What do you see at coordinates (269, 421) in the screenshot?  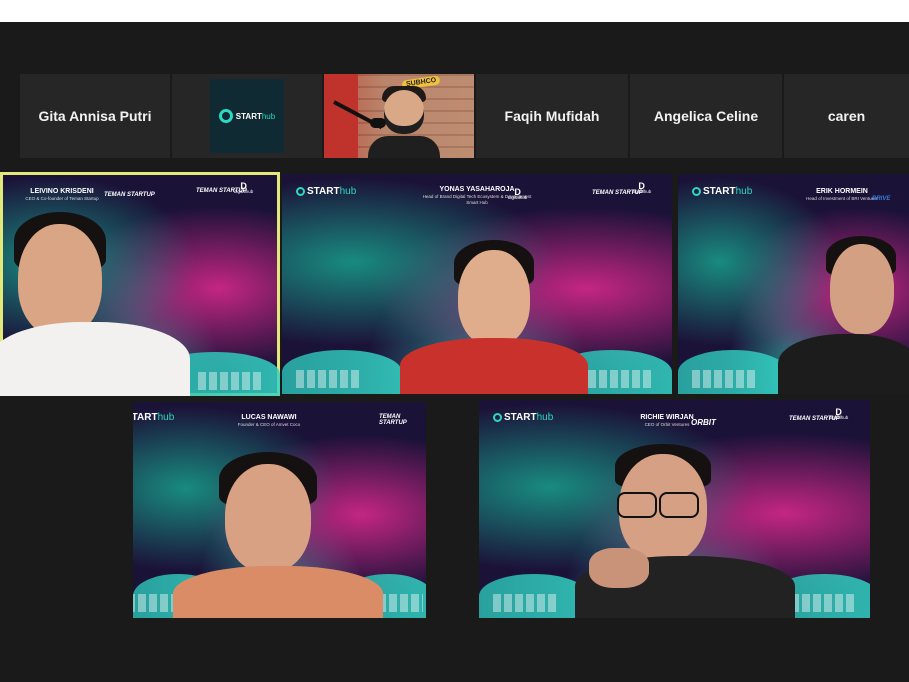 I see `speaker-caption: LUCAS NAWAWI Founder & CEO of Amvet Coco` at bounding box center [269, 421].